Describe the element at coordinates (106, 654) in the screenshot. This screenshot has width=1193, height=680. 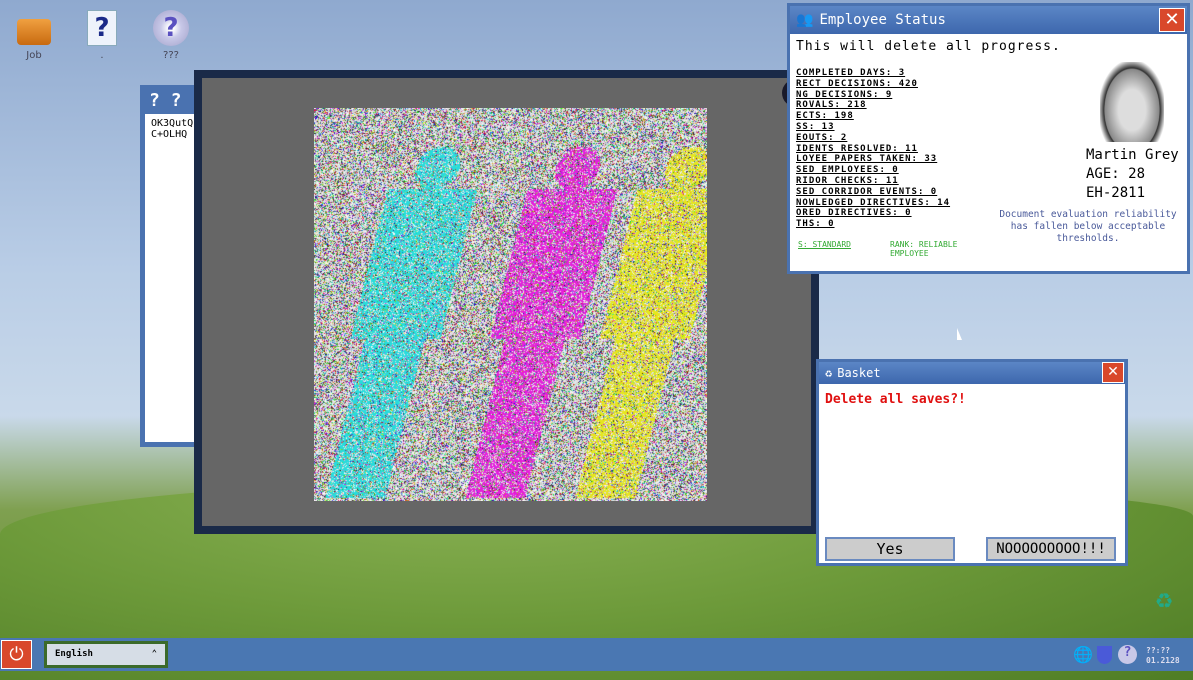
I see `language-selector: English ⌃` at that location.